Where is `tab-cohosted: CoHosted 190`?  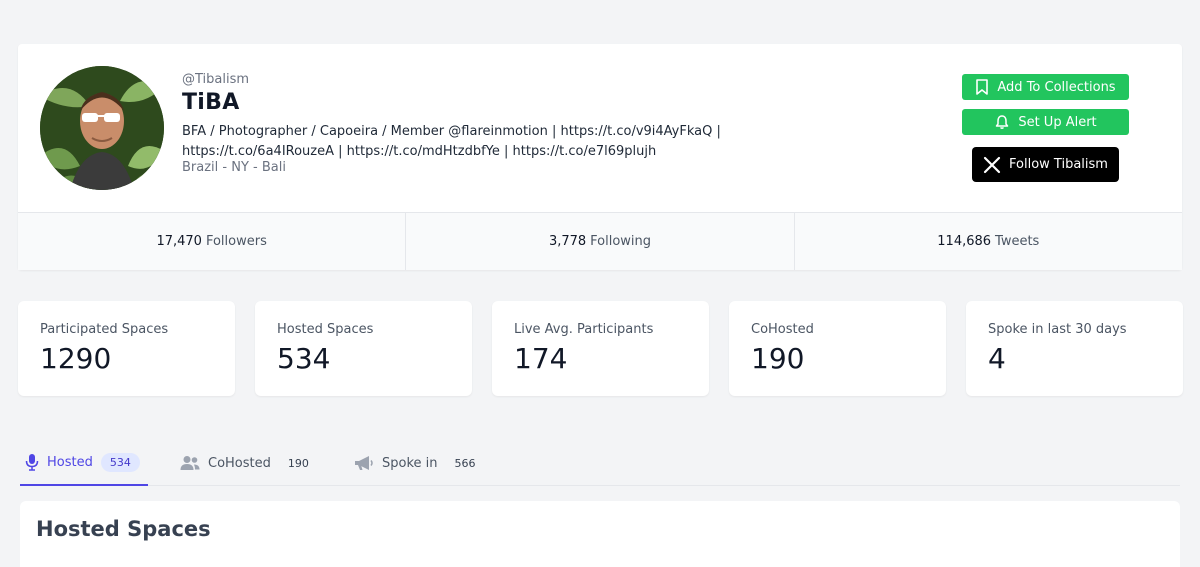 tab-cohosted: CoHosted 190 is located at coordinates (249, 463).